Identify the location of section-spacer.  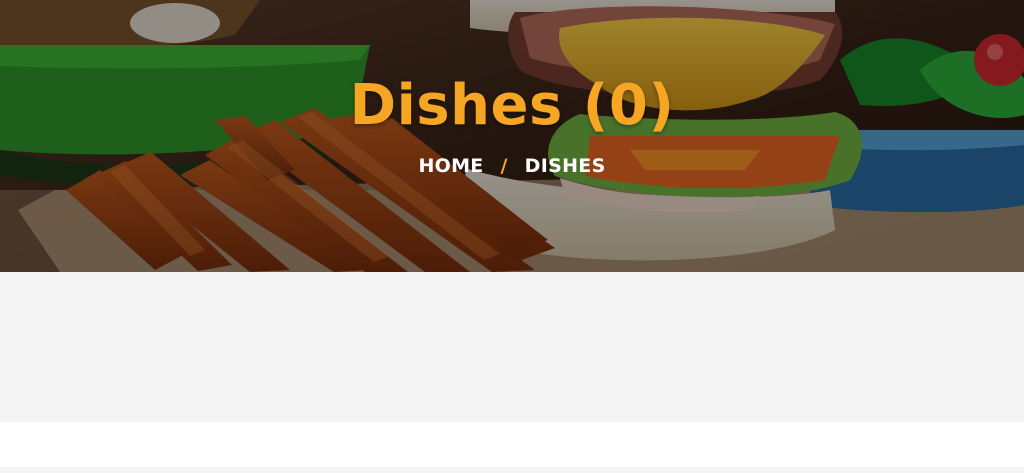
(512, 444).